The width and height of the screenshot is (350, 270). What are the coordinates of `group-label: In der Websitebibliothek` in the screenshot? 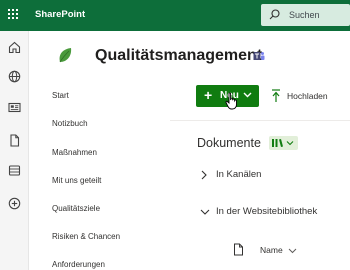 It's located at (267, 211).